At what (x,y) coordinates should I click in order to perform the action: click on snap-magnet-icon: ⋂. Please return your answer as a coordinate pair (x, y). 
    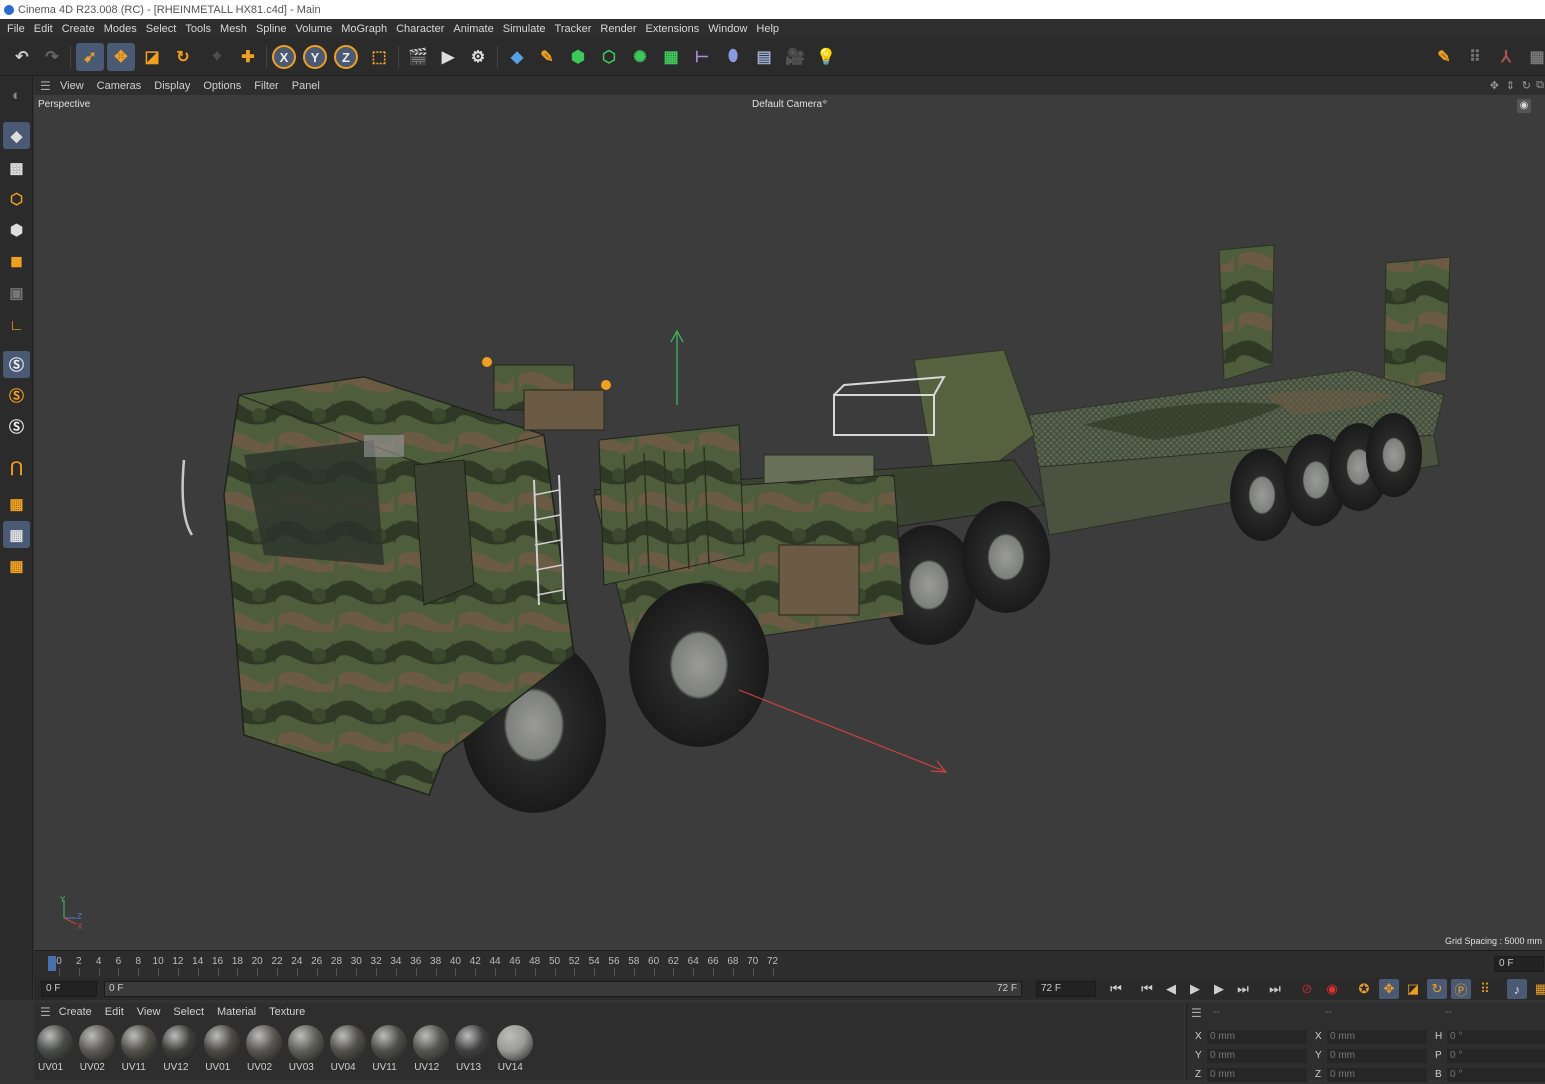
    Looking at the image, I should click on (16, 466).